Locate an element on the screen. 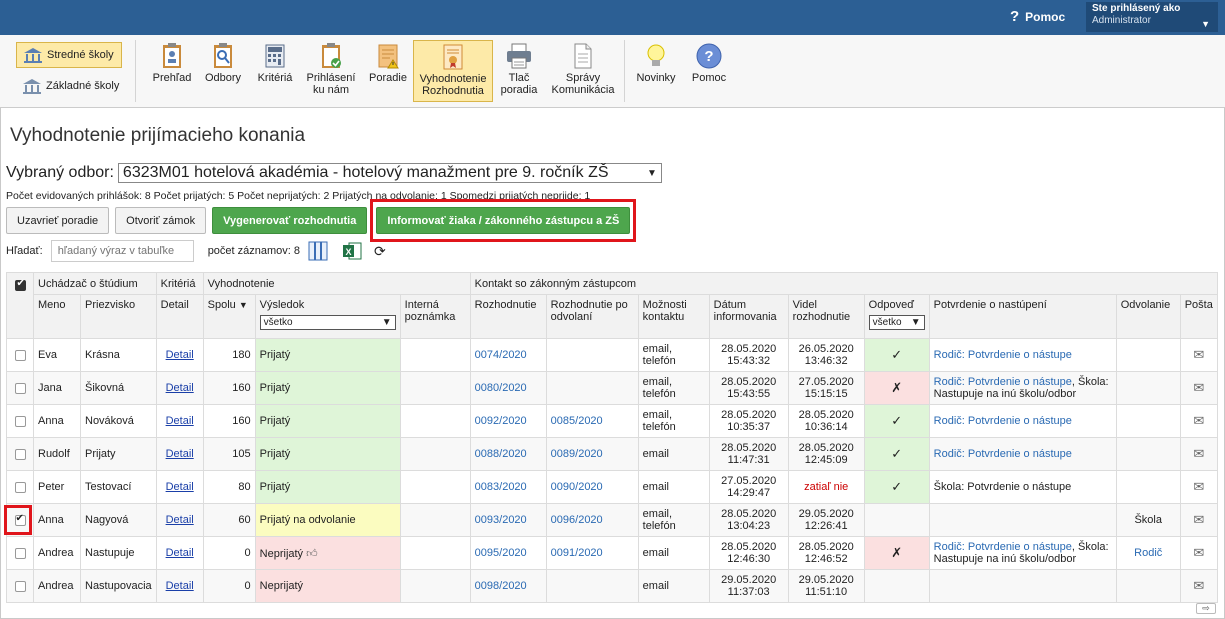 This screenshot has height=619, width=1225. col-moznosti: Možnosti kontaktu is located at coordinates (673, 316).